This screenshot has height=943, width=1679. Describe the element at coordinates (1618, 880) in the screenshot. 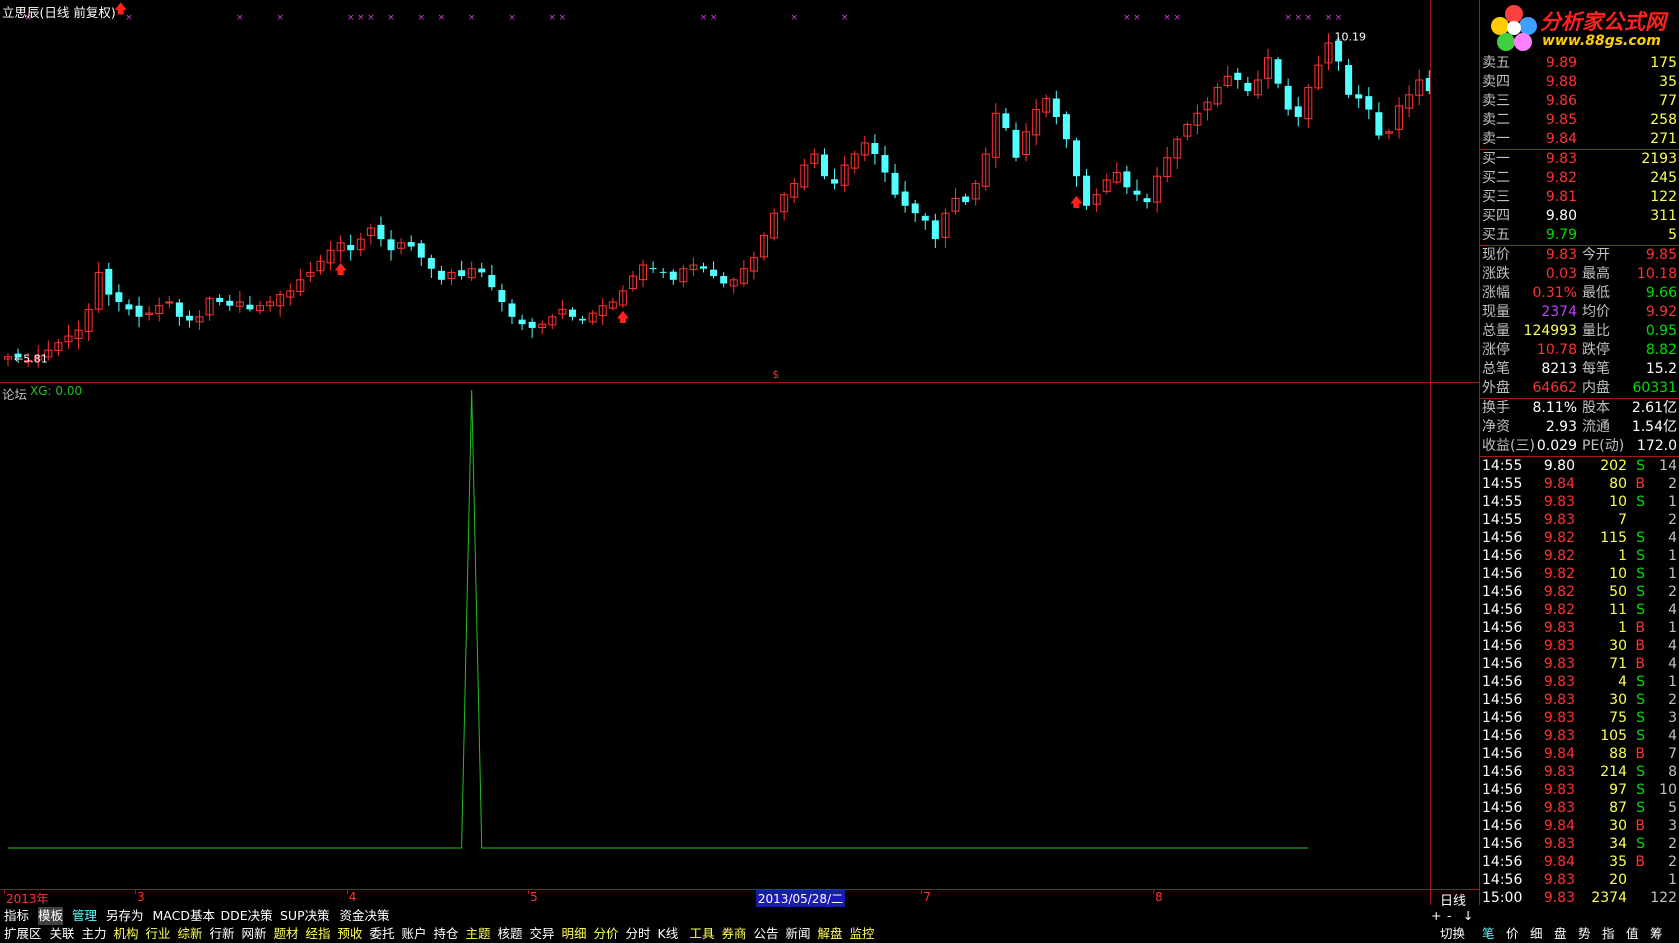

I see `tick-volume: 20` at that location.